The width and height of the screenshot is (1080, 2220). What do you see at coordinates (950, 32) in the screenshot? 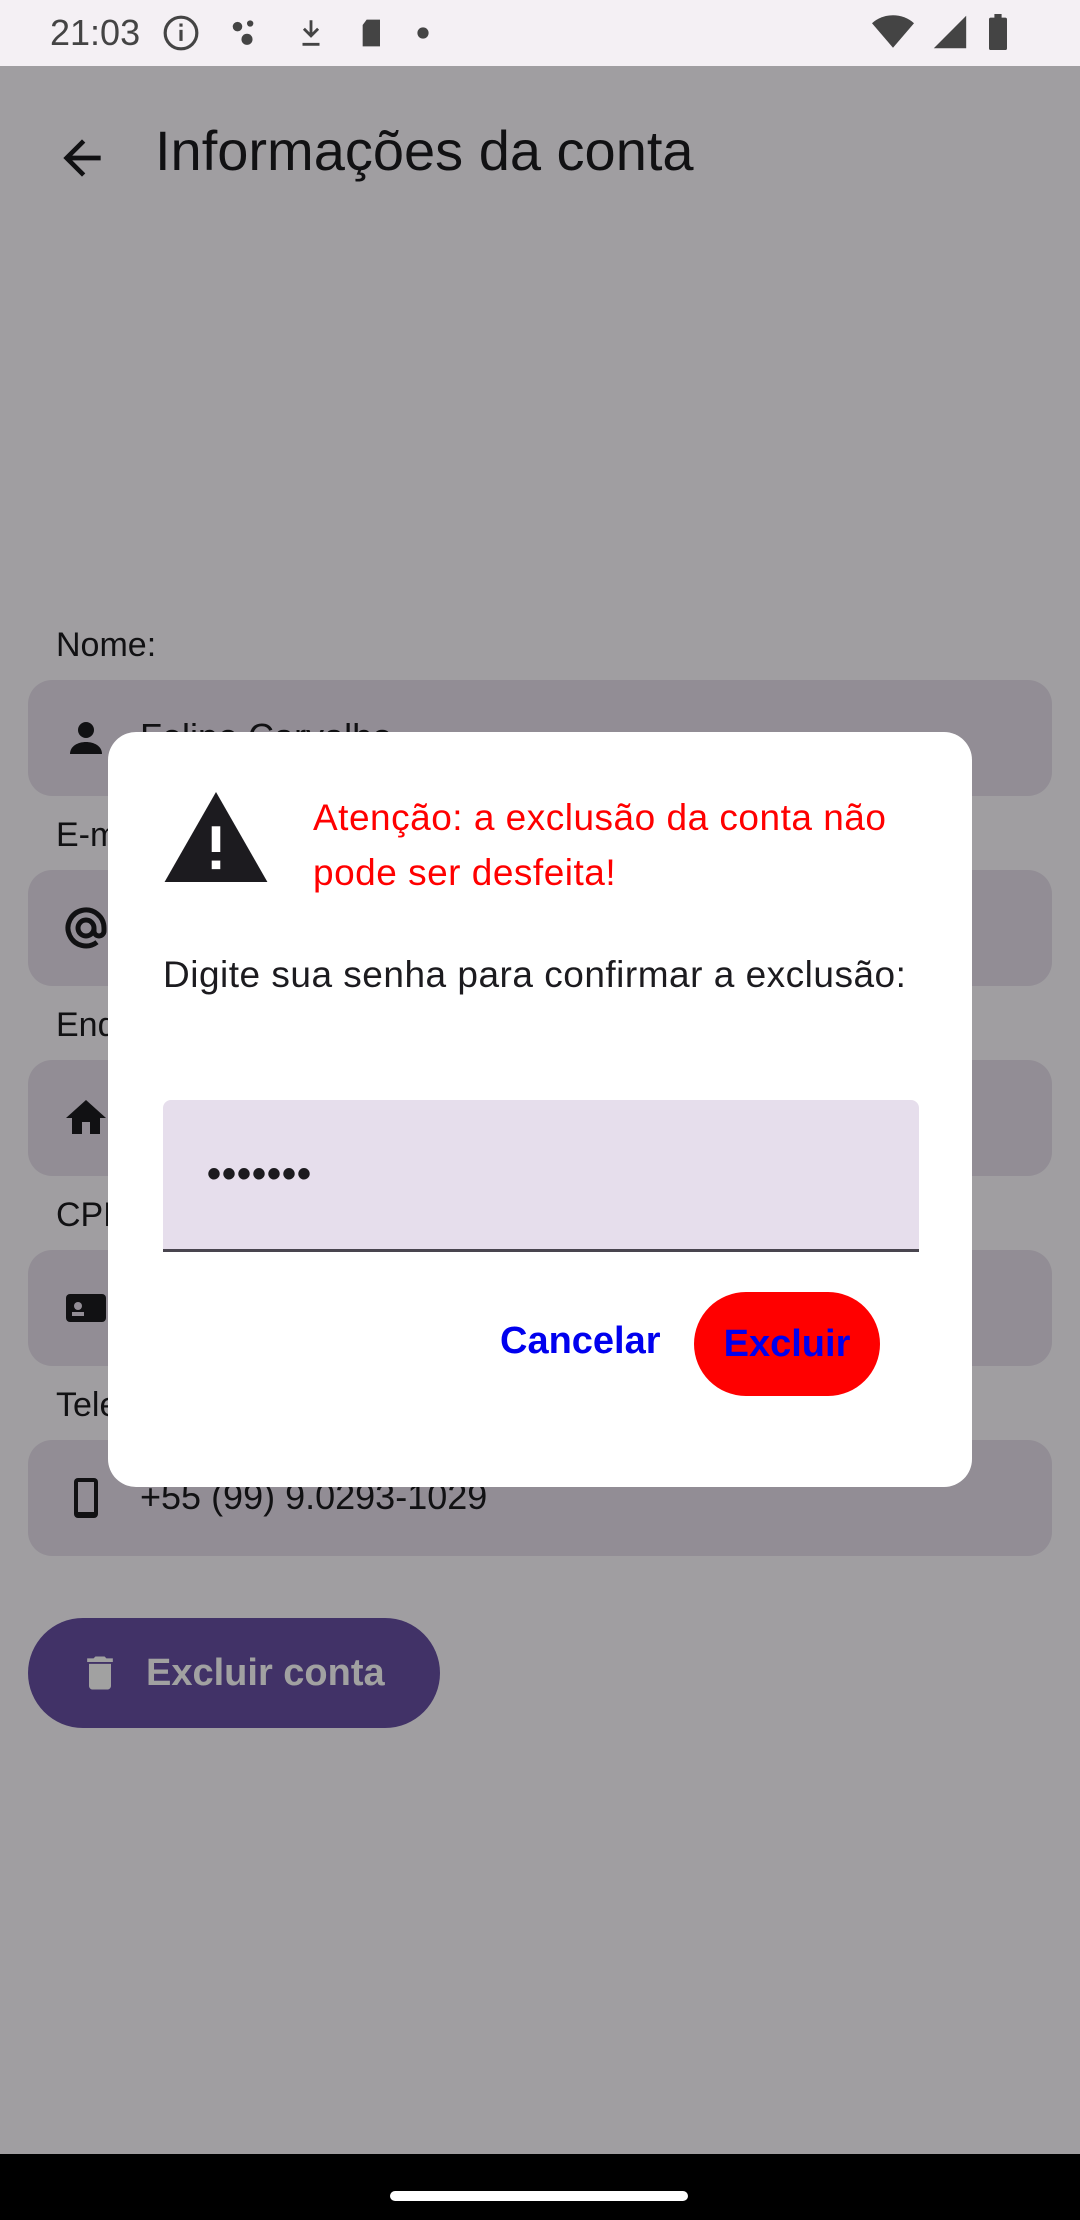
I see `signal-icon` at bounding box center [950, 32].